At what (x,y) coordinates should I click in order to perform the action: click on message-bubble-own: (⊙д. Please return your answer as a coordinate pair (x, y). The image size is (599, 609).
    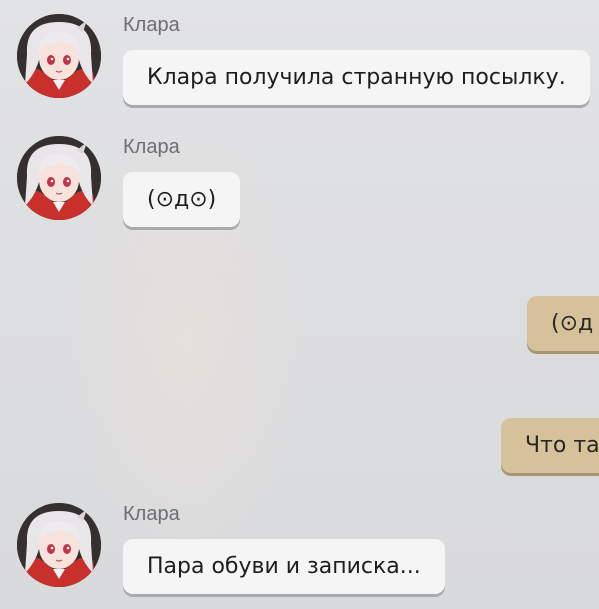
    Looking at the image, I should click on (563, 323).